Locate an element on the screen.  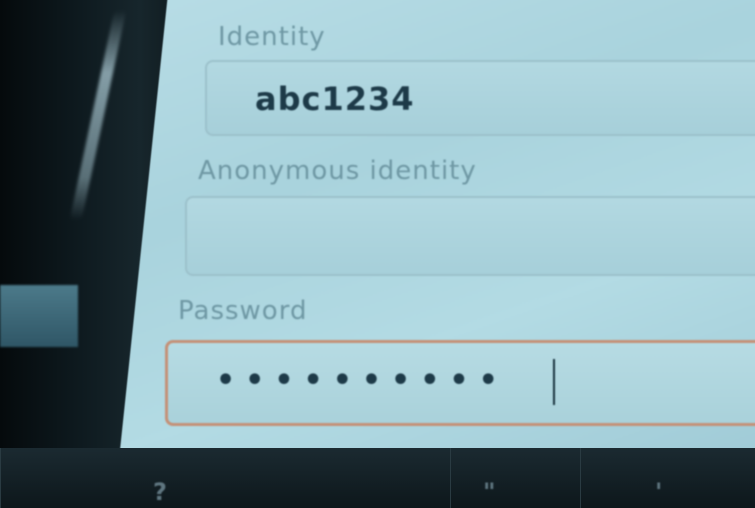
hardware-button is located at coordinates (39, 316).